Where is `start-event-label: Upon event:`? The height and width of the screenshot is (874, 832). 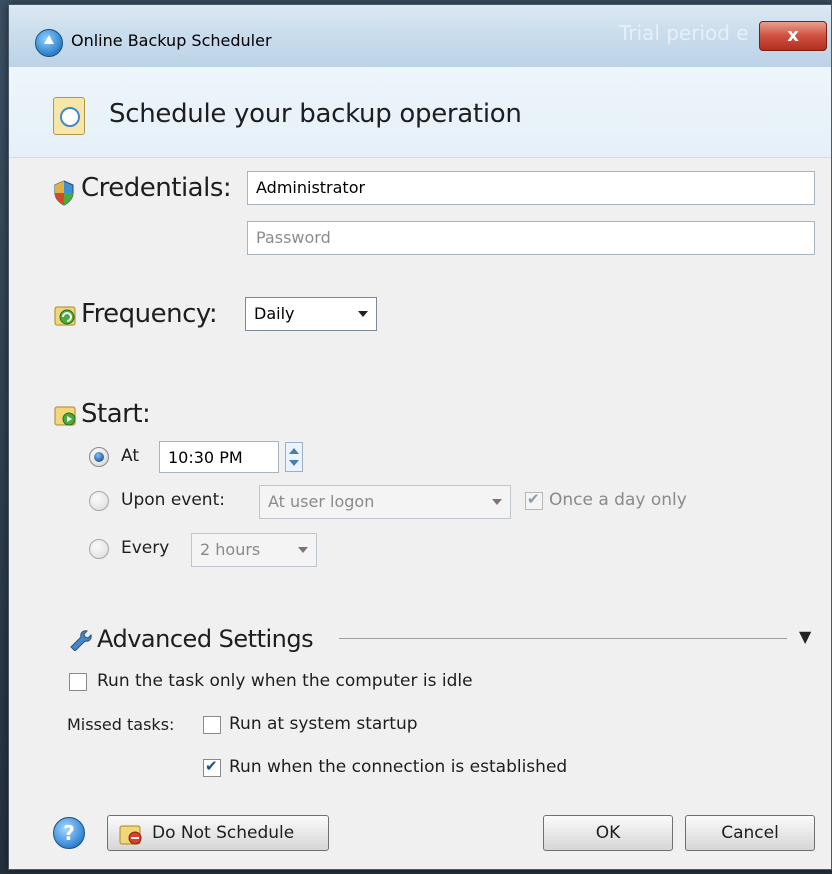 start-event-label: Upon event: is located at coordinates (173, 500).